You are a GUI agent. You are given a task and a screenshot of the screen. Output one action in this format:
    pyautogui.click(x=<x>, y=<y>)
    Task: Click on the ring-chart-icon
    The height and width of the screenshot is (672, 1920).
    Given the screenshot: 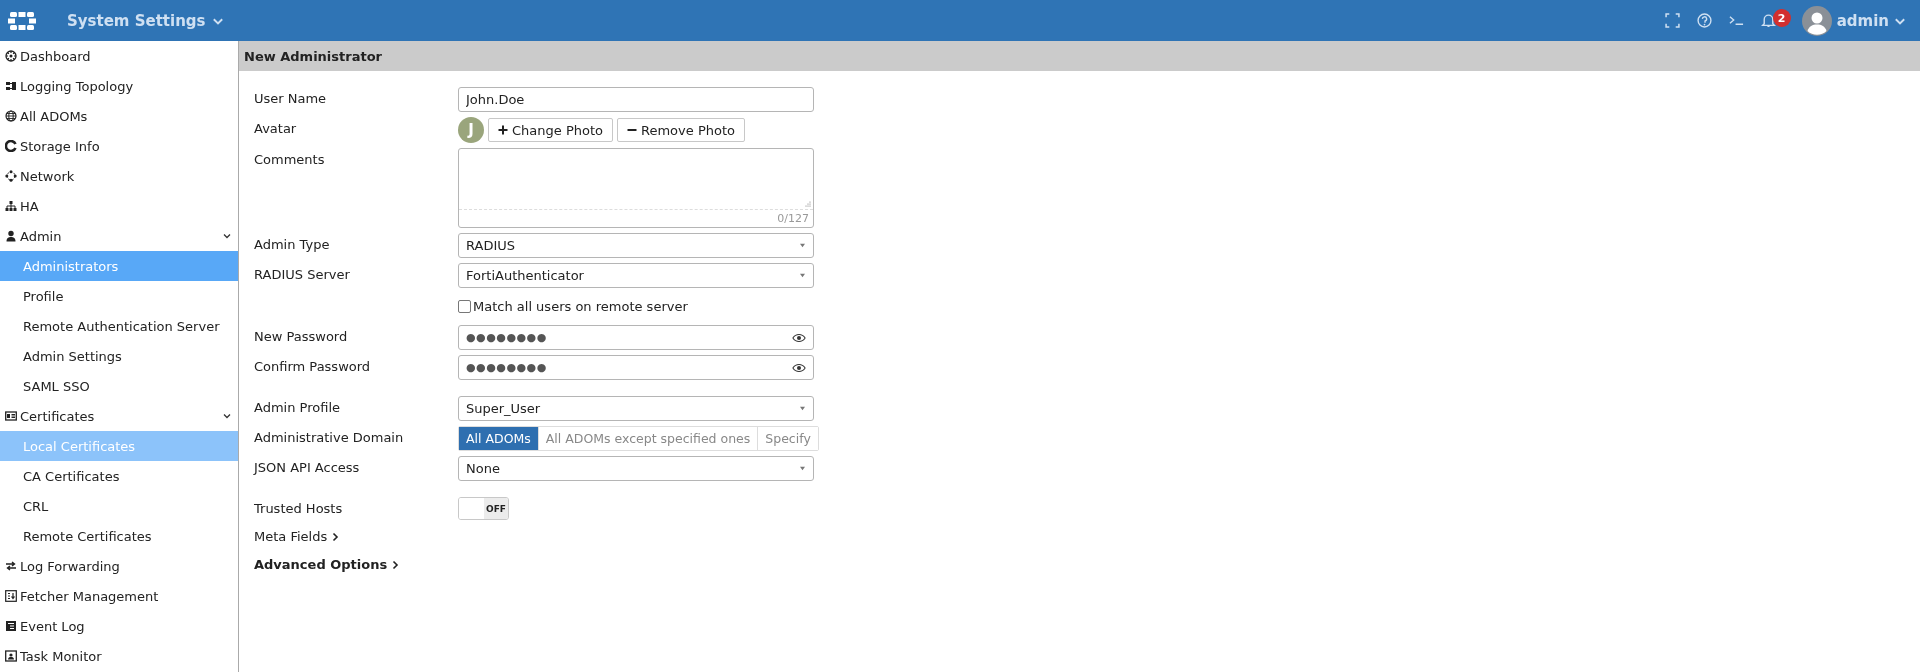 What is the action you would take?
    pyautogui.click(x=11, y=146)
    